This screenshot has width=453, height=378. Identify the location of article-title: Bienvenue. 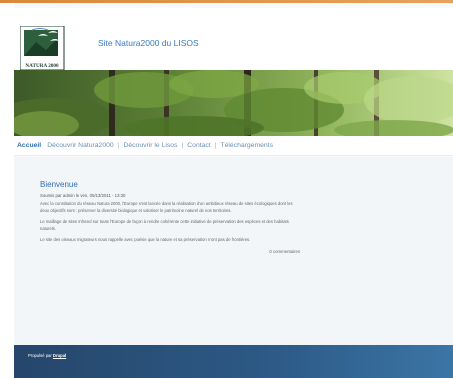
(170, 184).